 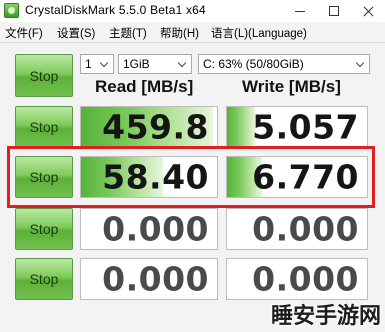 What do you see at coordinates (144, 86) in the screenshot?
I see `read-column-header: Read [MB/s]` at bounding box center [144, 86].